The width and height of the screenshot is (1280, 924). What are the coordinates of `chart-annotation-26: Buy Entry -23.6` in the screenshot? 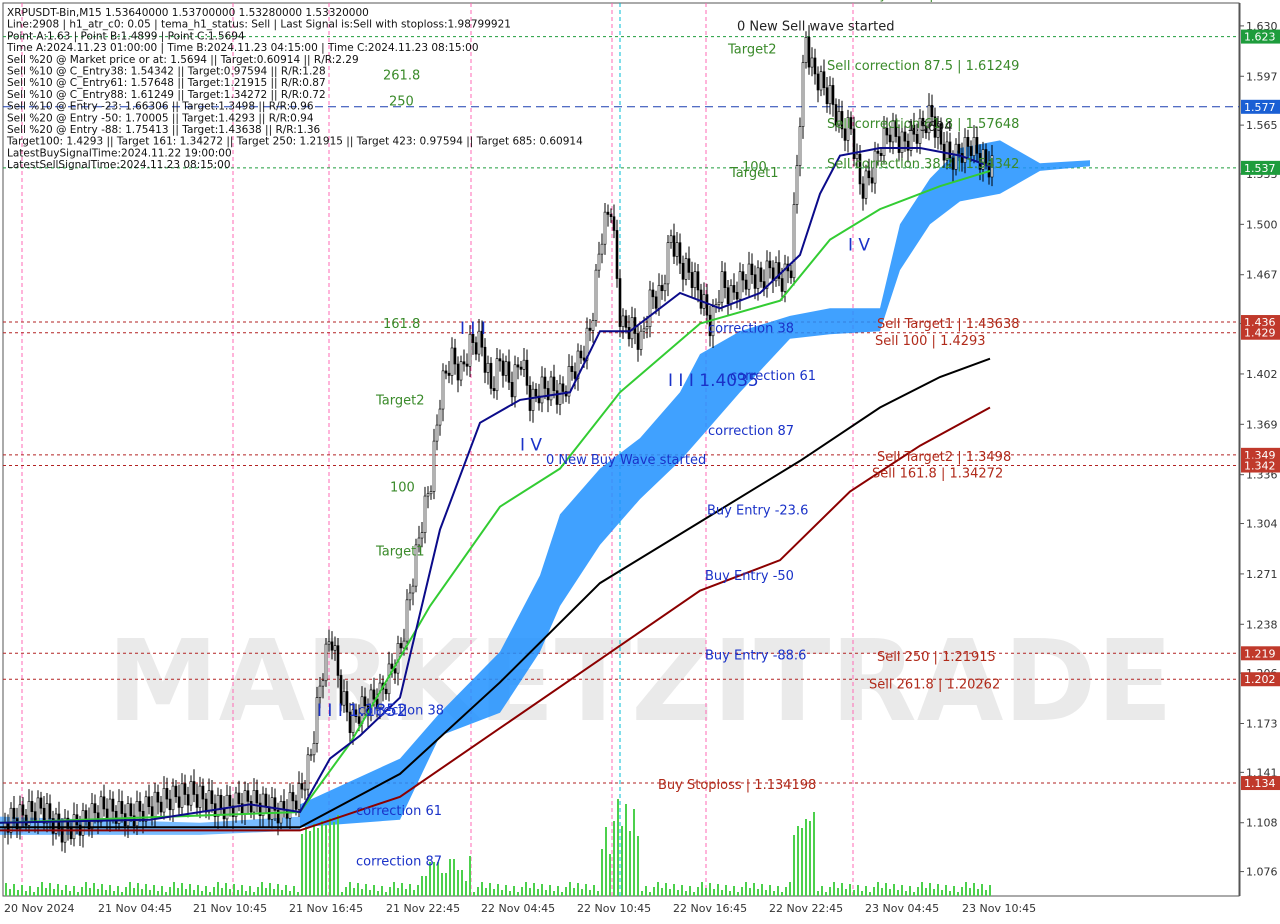 It's located at (757, 510).